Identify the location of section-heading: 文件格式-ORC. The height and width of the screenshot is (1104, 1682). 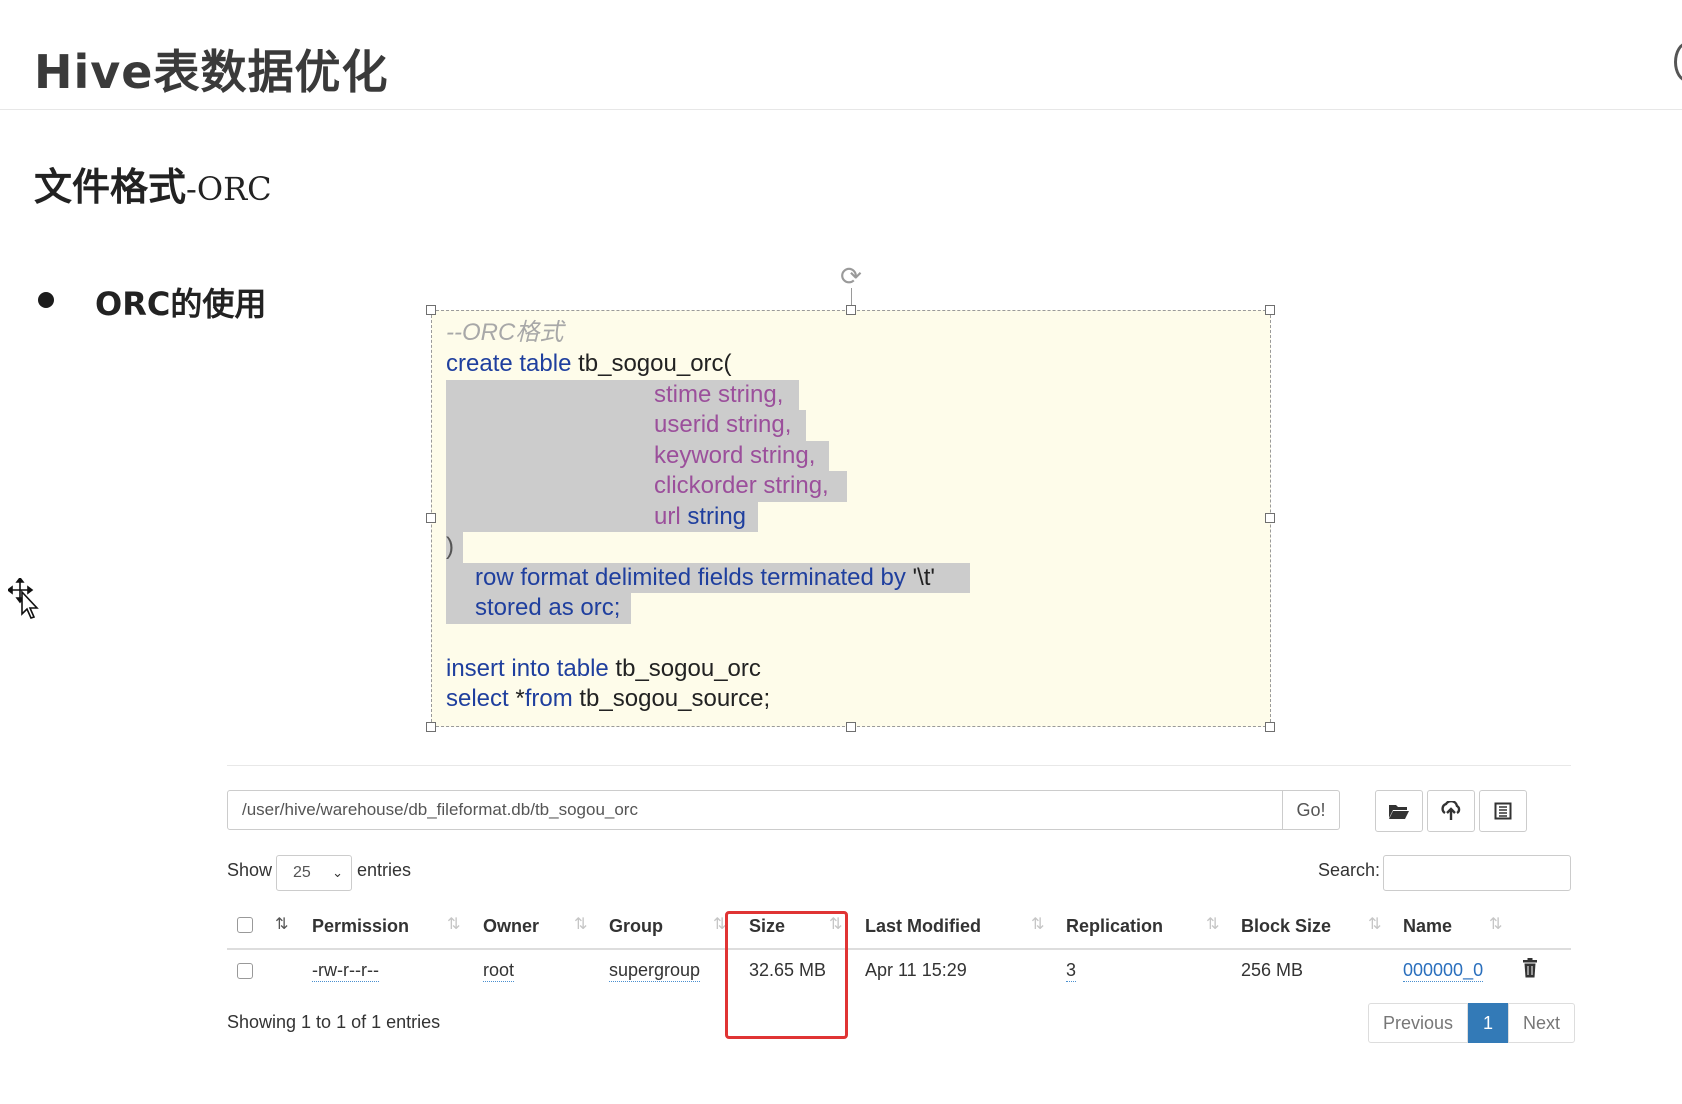
(153, 183).